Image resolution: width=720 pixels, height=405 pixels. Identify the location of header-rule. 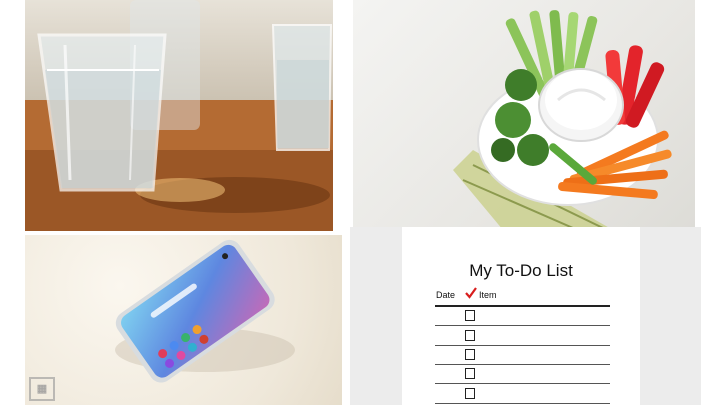
(522, 306).